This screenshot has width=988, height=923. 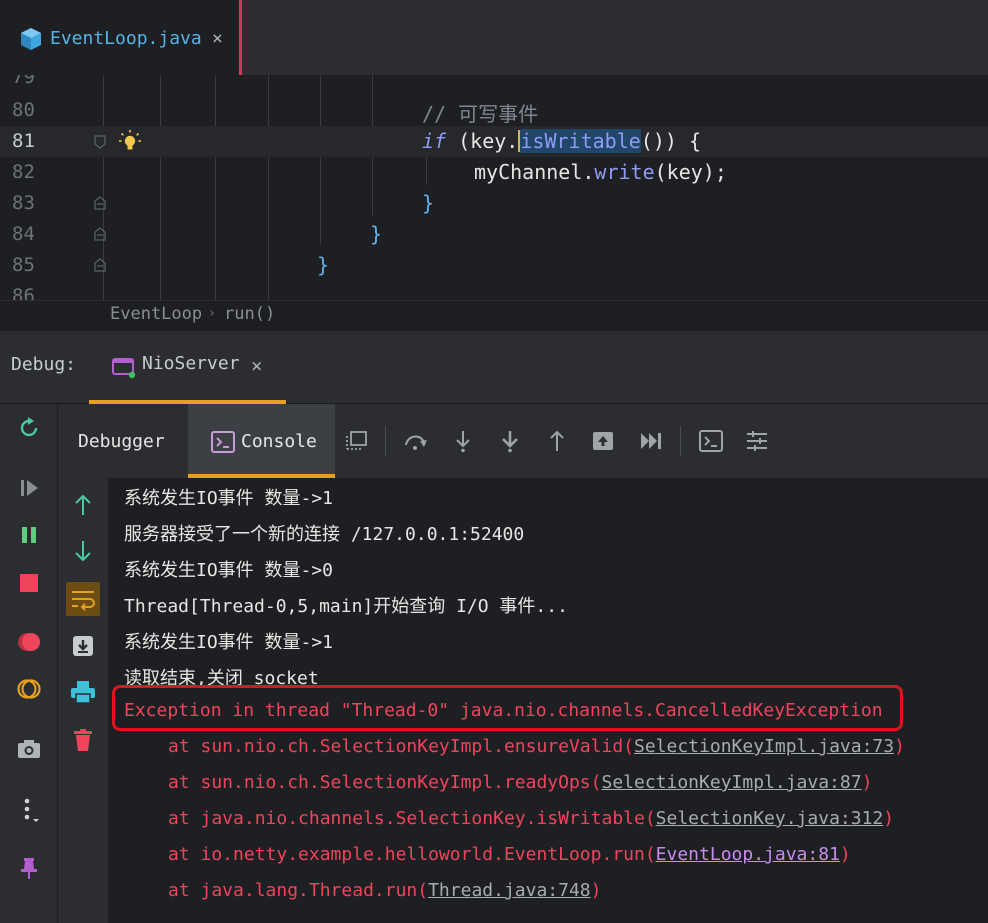 What do you see at coordinates (624, 172) in the screenshot?
I see `method-write: write` at bounding box center [624, 172].